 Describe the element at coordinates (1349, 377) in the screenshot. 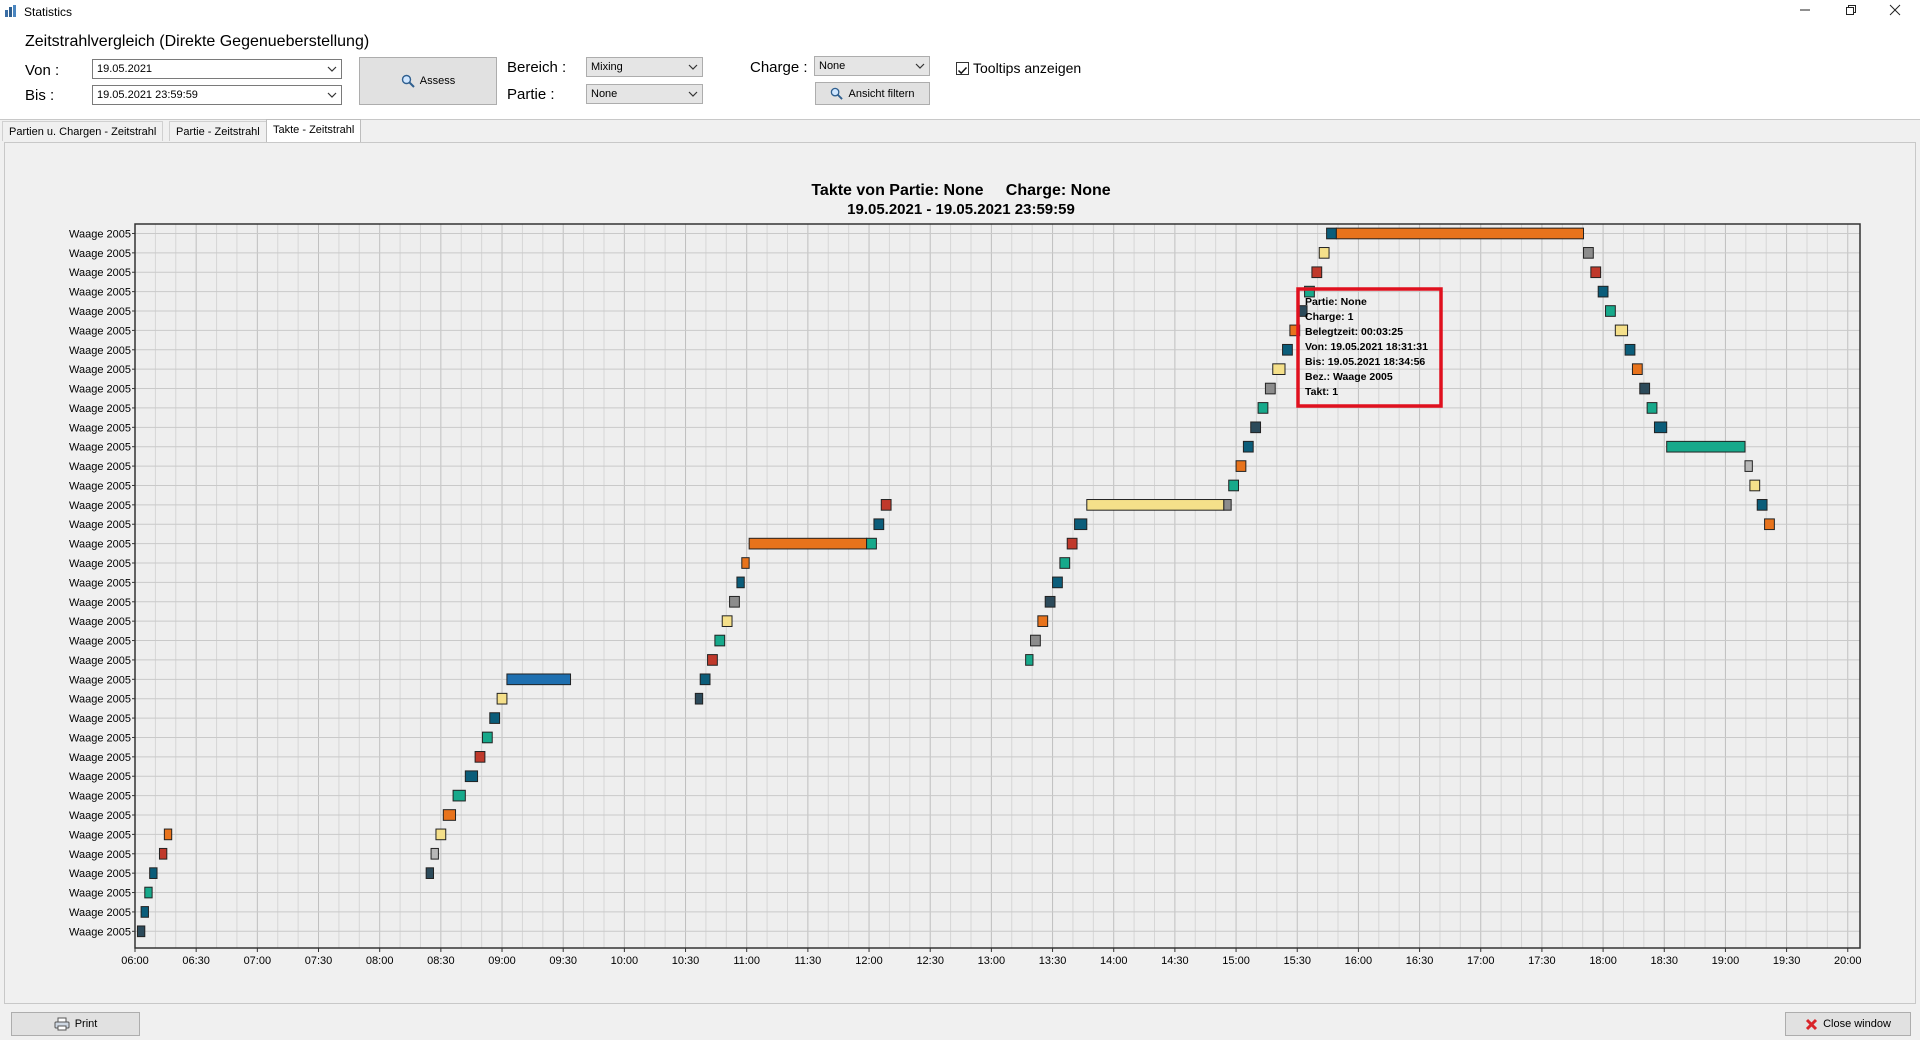

I see `tooltip-line: Bez.: Waage 2005` at that location.